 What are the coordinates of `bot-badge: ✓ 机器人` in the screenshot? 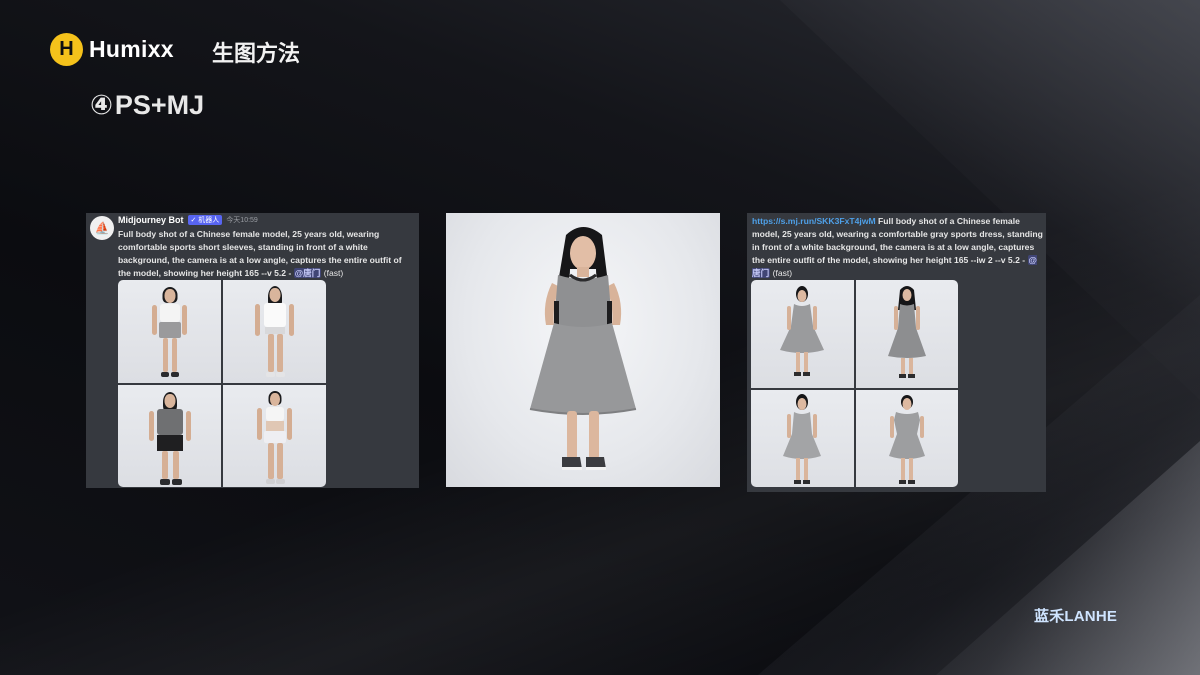 It's located at (205, 220).